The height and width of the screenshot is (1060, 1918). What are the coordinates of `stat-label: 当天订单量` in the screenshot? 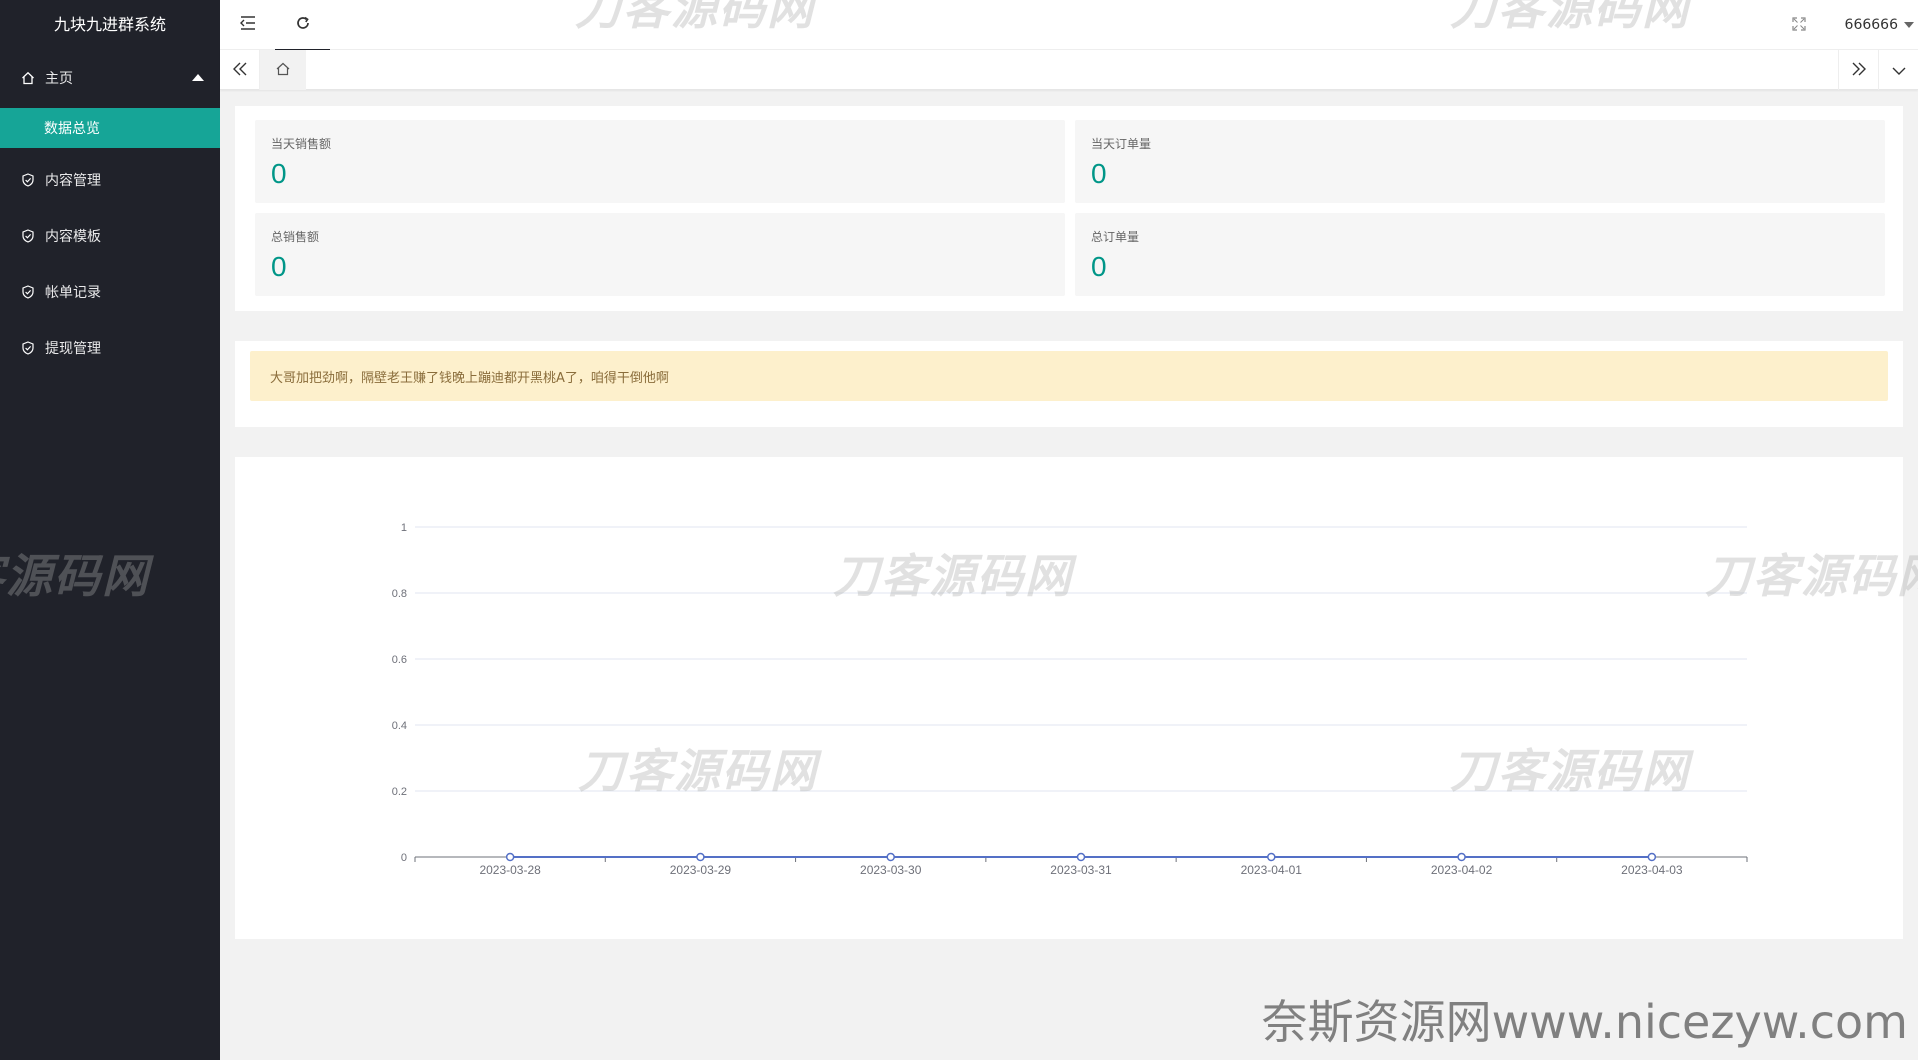 It's located at (1121, 144).